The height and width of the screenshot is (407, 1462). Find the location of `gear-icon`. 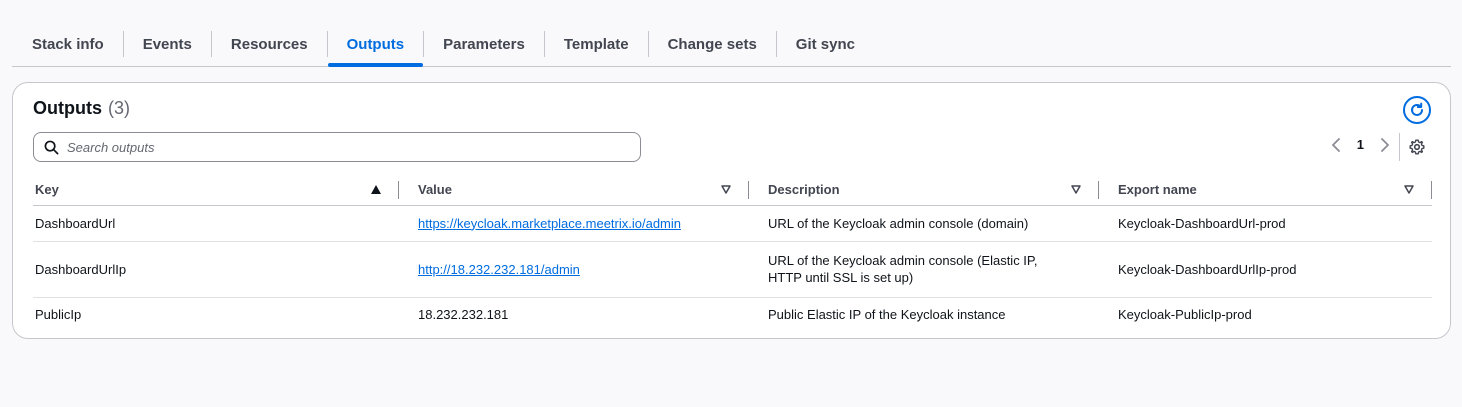

gear-icon is located at coordinates (1417, 147).